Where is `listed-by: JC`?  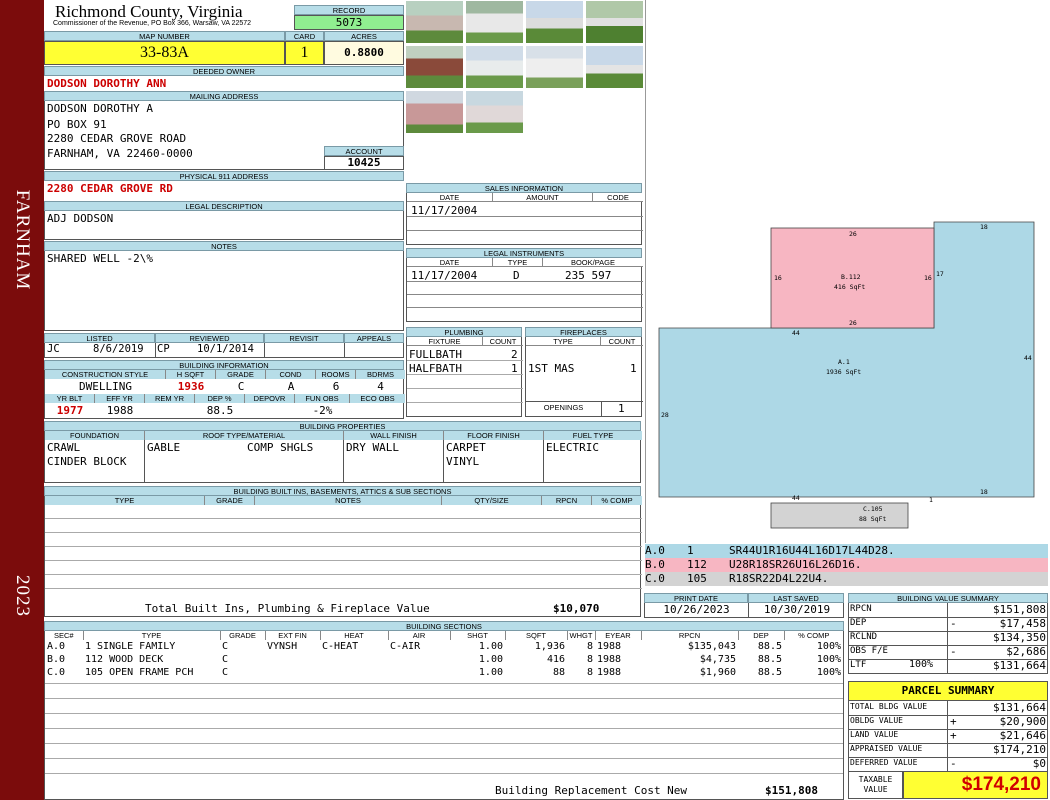
listed-by: JC is located at coordinates (53, 349).